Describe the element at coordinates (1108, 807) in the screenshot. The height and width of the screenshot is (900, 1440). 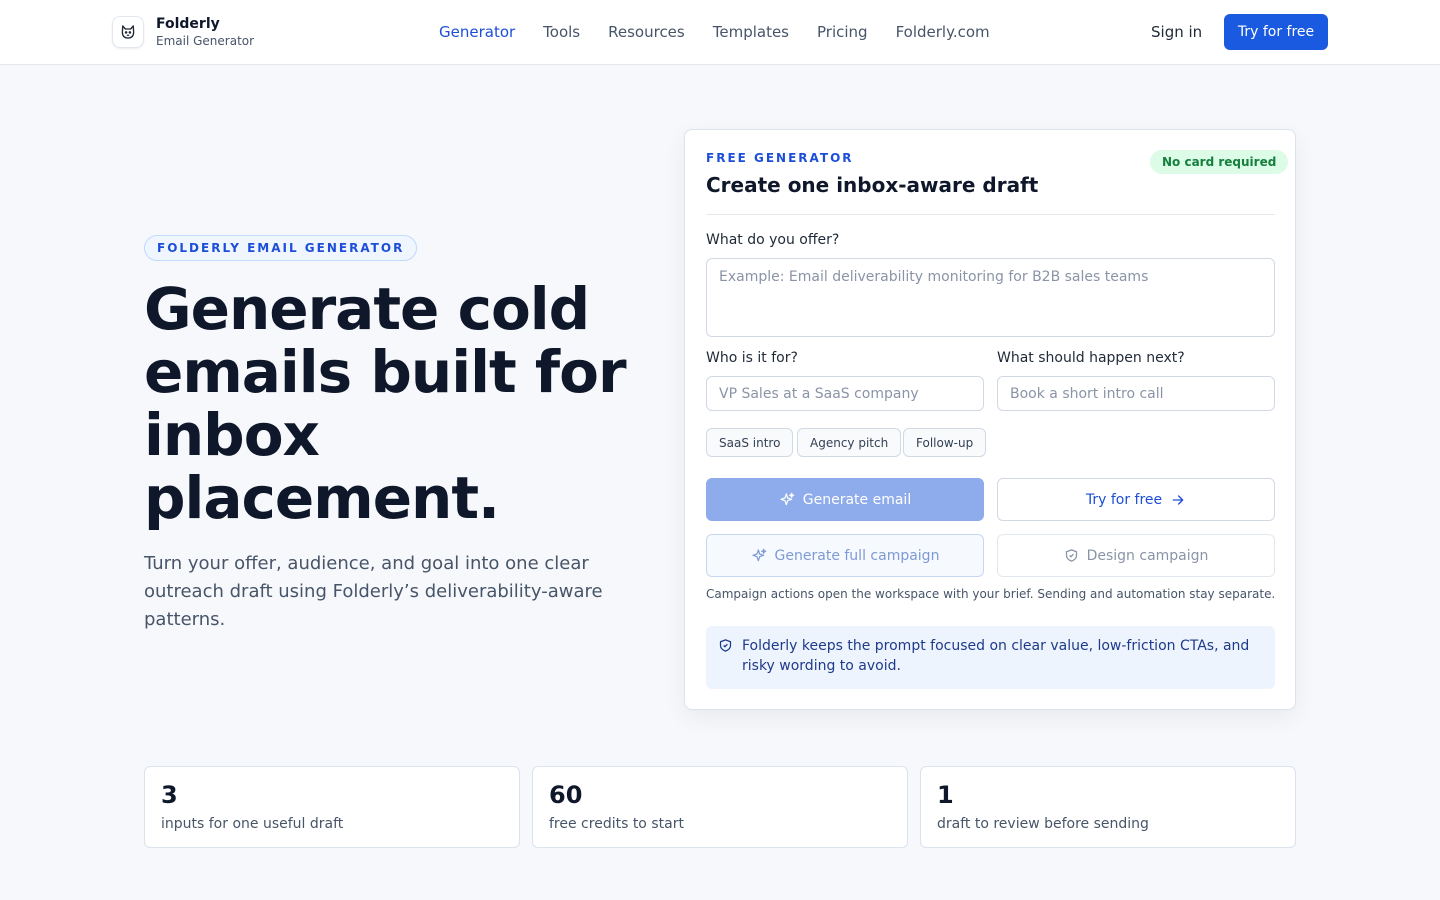
I see `stat-card: 1 draft to review before sending` at that location.